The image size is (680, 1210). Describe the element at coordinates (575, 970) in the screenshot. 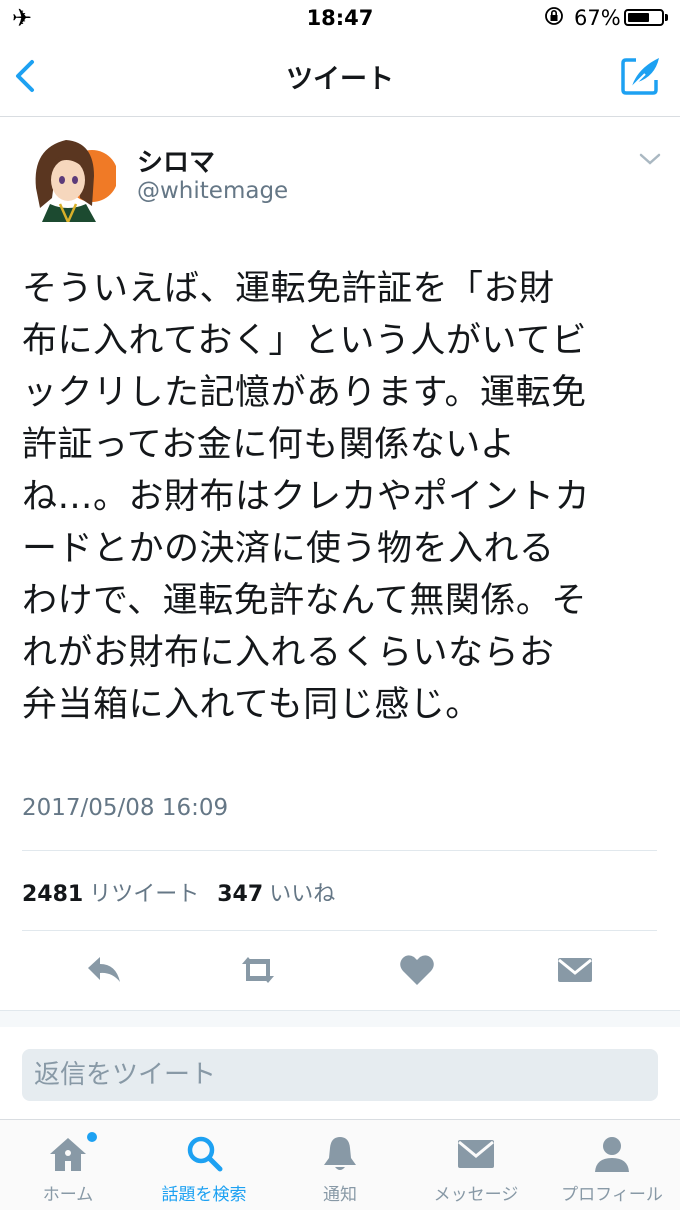

I see `direct-message-icon` at that location.